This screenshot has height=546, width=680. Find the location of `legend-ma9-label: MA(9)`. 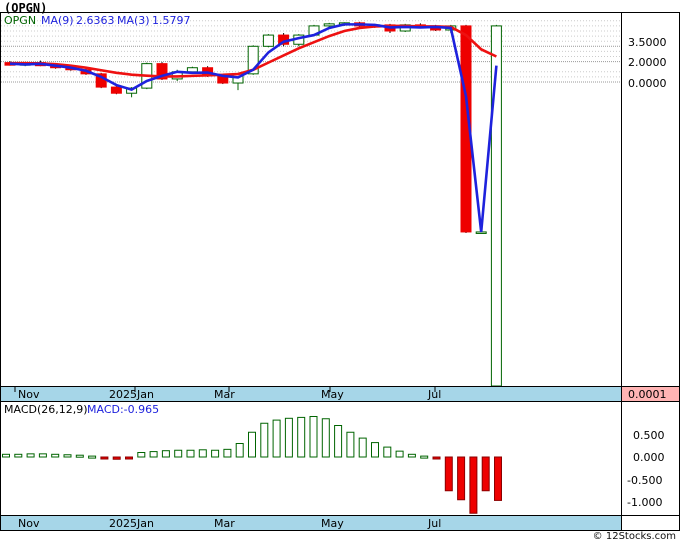

legend-ma9-label: MA(9) is located at coordinates (57, 20).